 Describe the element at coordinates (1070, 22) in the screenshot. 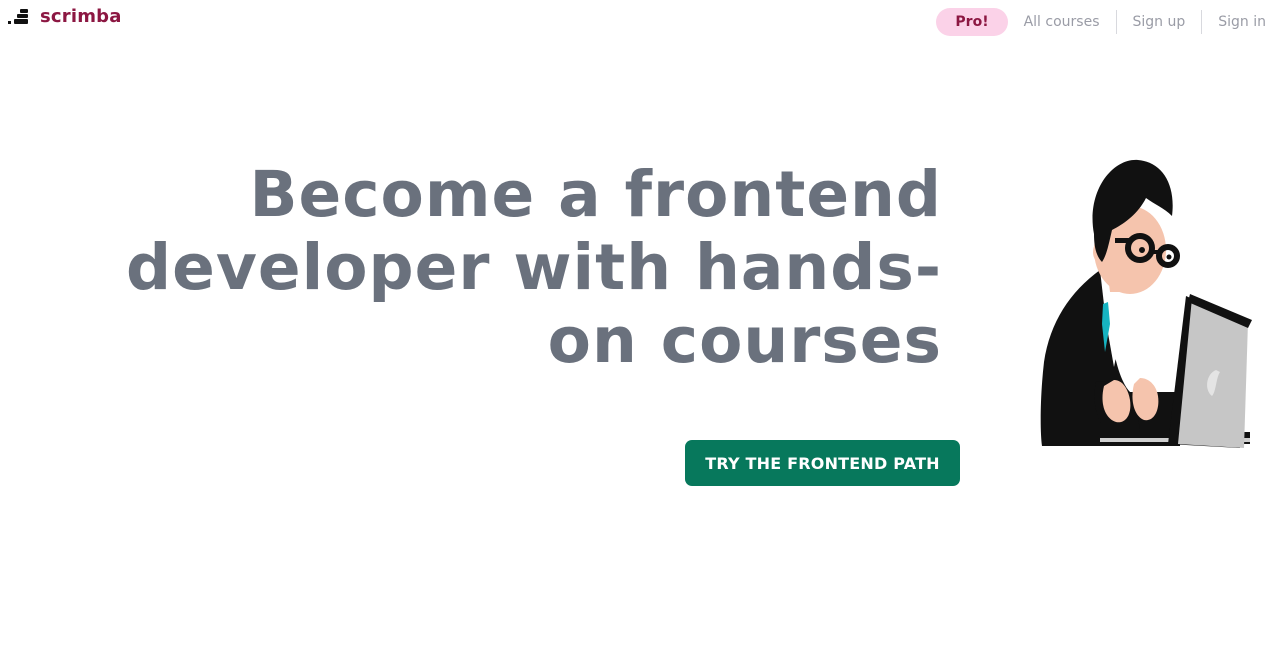

I see `nav-all-courses: All courses` at that location.